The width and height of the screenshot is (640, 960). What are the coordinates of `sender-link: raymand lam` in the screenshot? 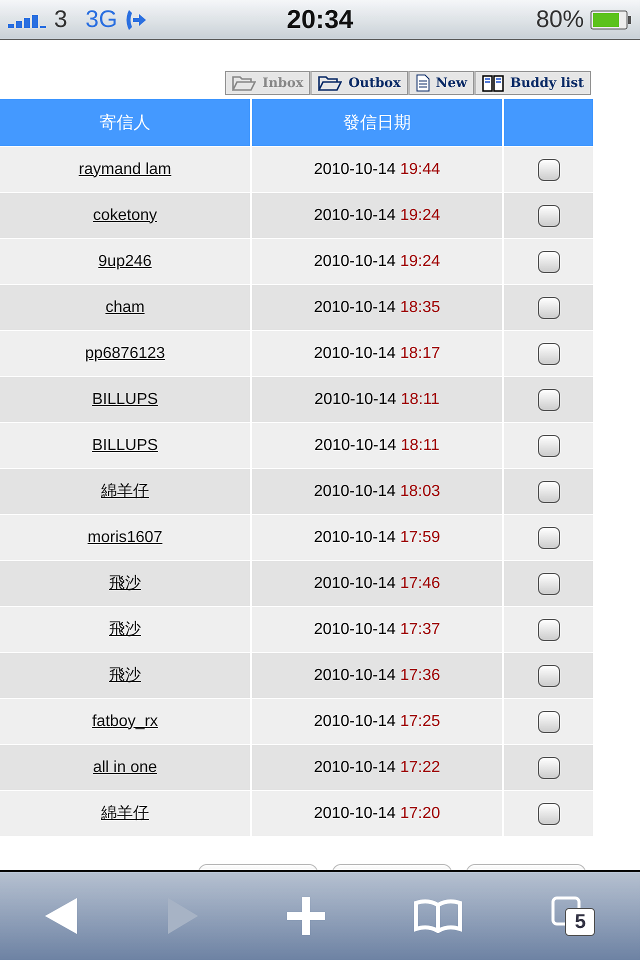 It's located at (125, 169).